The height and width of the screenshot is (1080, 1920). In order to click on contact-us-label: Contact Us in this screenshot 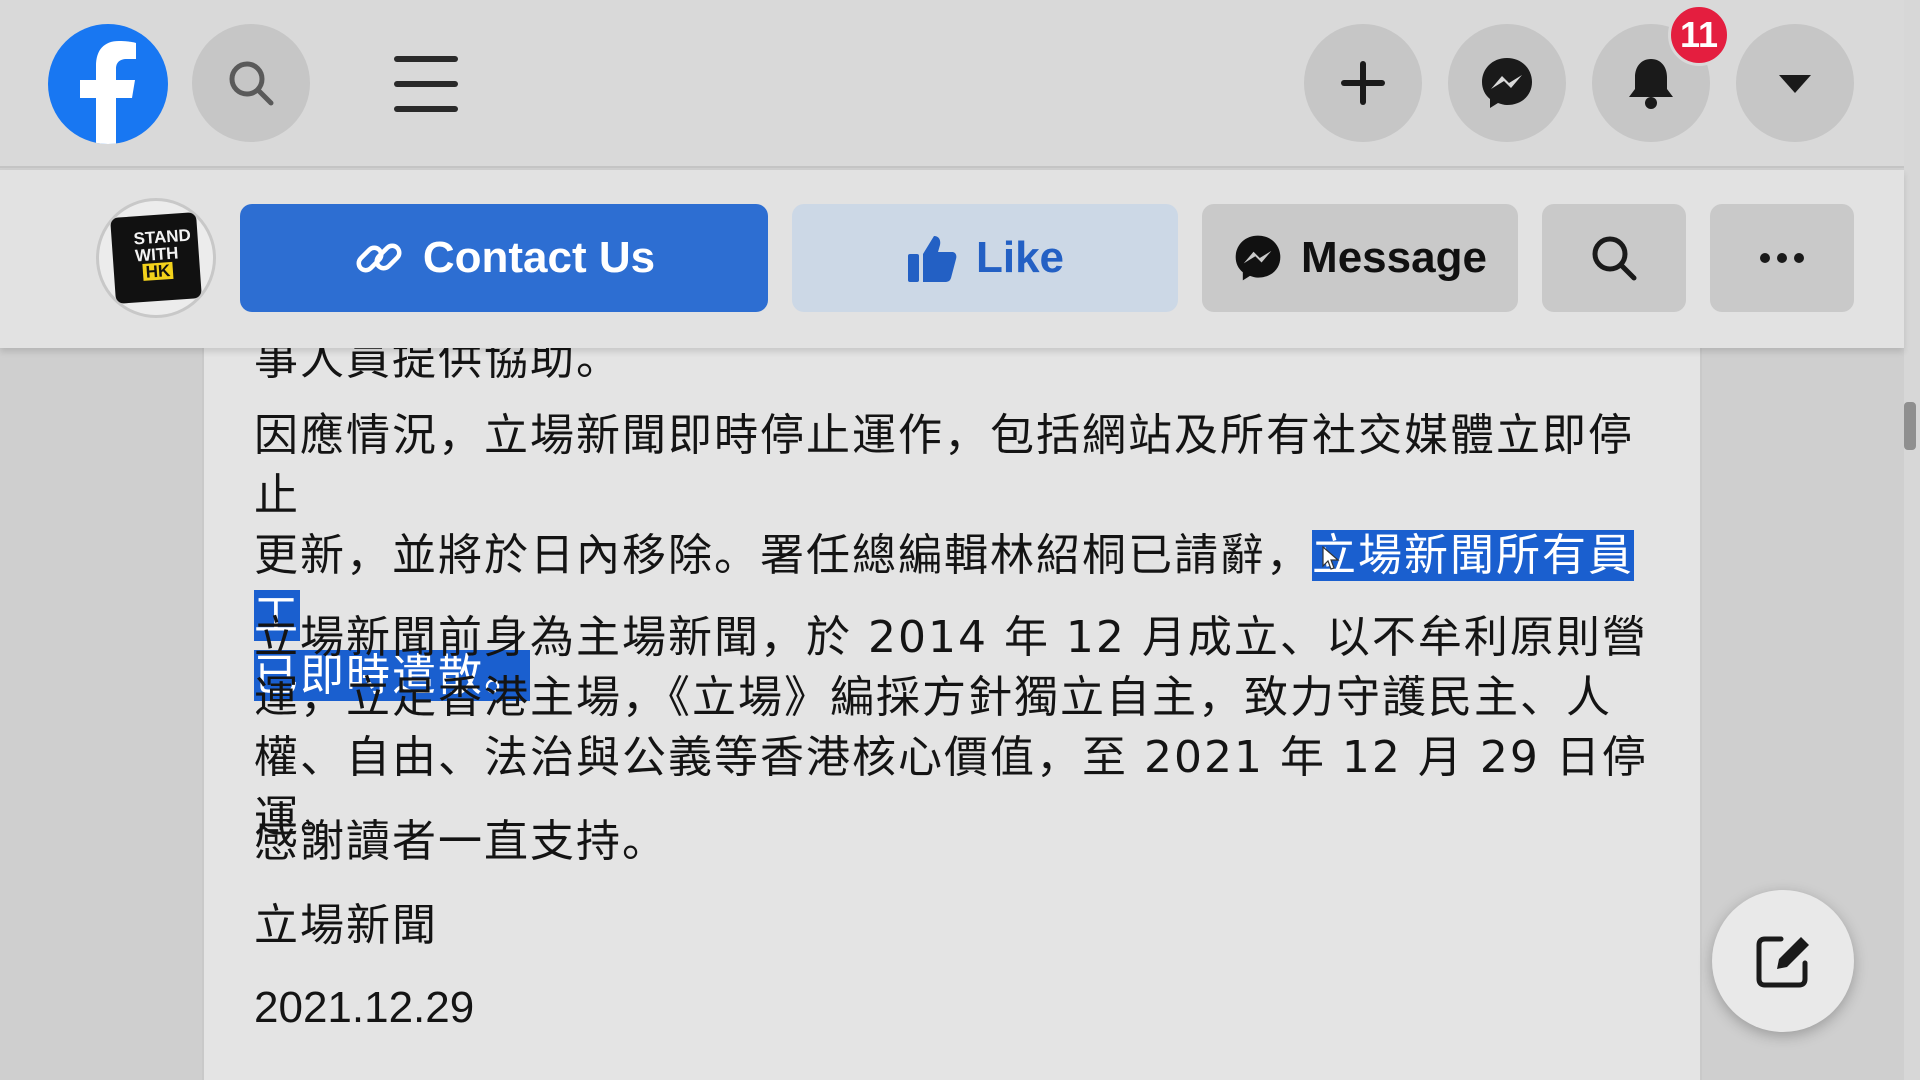, I will do `click(539, 257)`.